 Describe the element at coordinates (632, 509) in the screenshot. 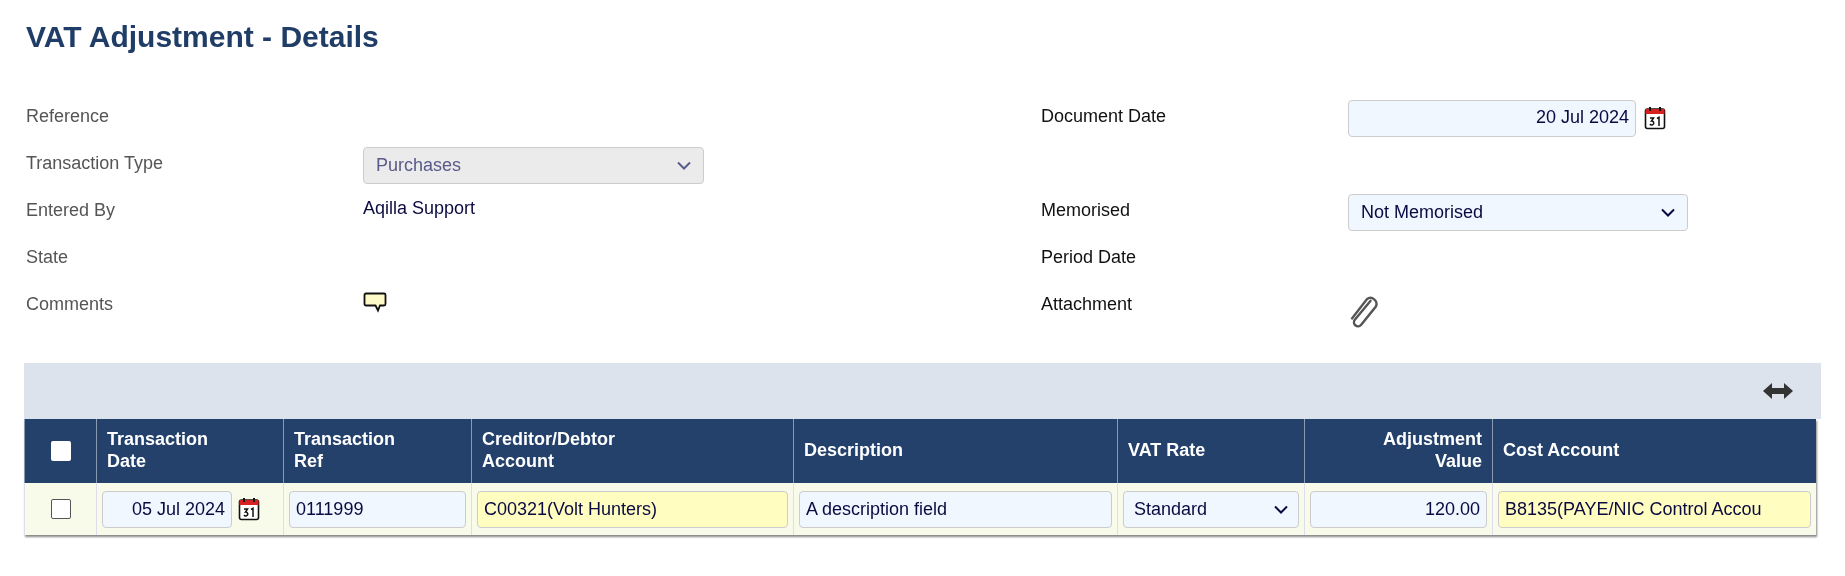

I see `lookup-field: C00321(Volt Hunters)` at that location.